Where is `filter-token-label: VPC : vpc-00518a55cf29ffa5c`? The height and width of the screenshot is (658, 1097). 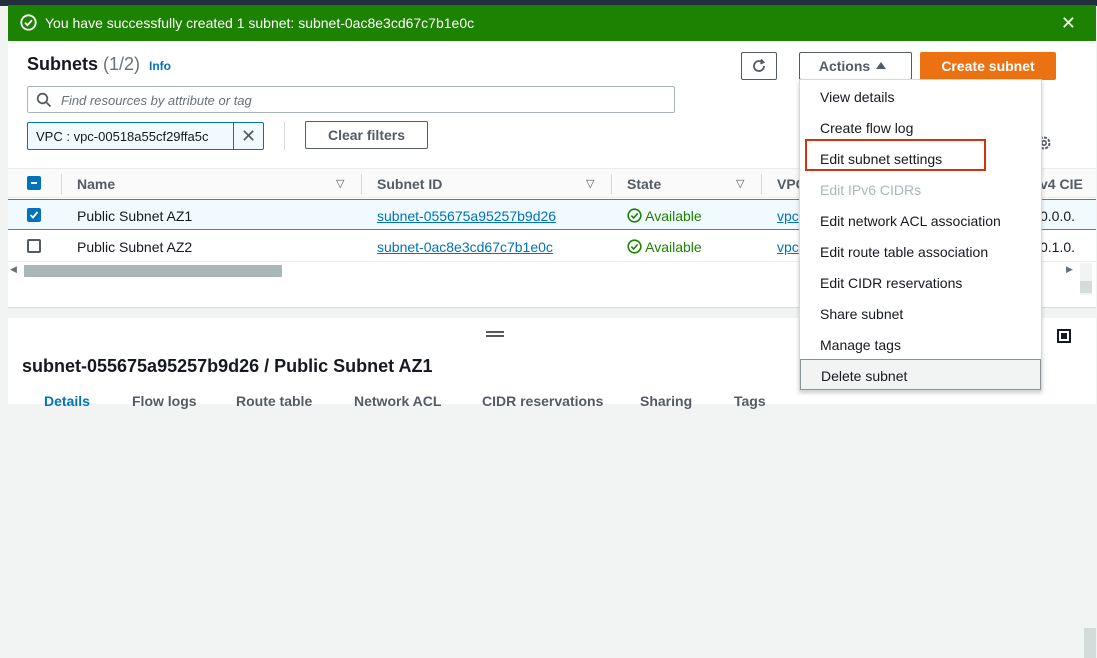
filter-token-label: VPC : vpc-00518a55cf29ffa5c is located at coordinates (122, 136).